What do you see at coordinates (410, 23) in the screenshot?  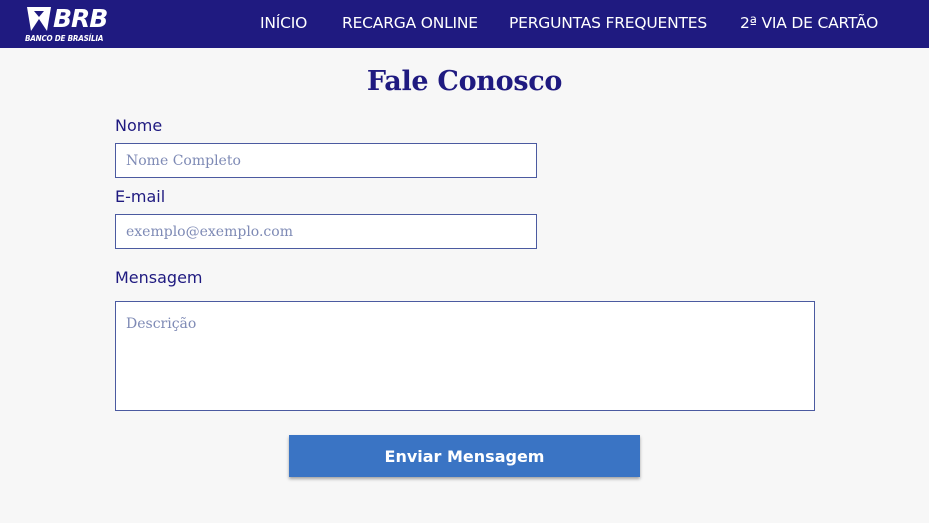 I see `nav-recarga-online: RECARGA ONLINE` at bounding box center [410, 23].